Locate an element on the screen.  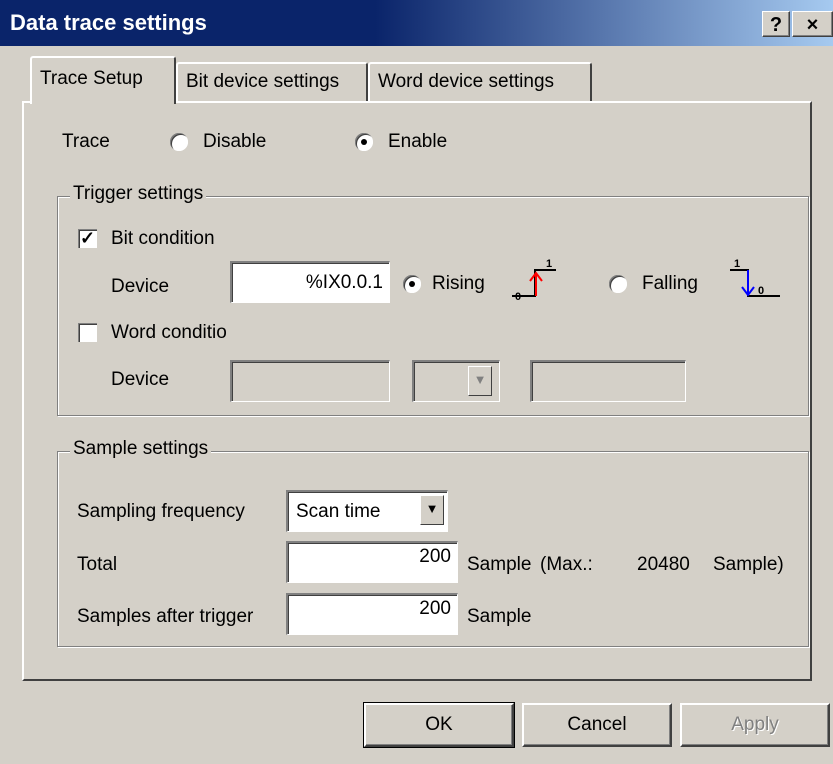
word-condition-label: Word conditio is located at coordinates (169, 333).